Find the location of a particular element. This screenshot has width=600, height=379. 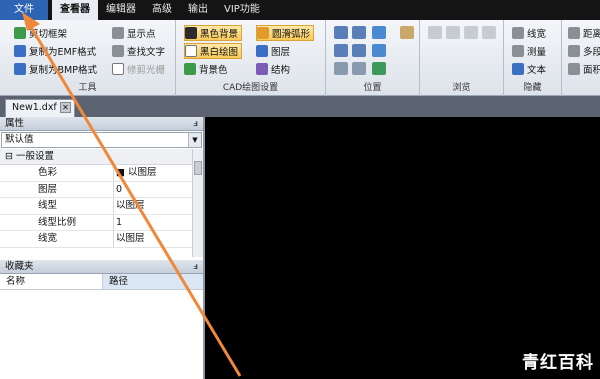

clip-frame-label: 剪切框架 is located at coordinates (48, 34).